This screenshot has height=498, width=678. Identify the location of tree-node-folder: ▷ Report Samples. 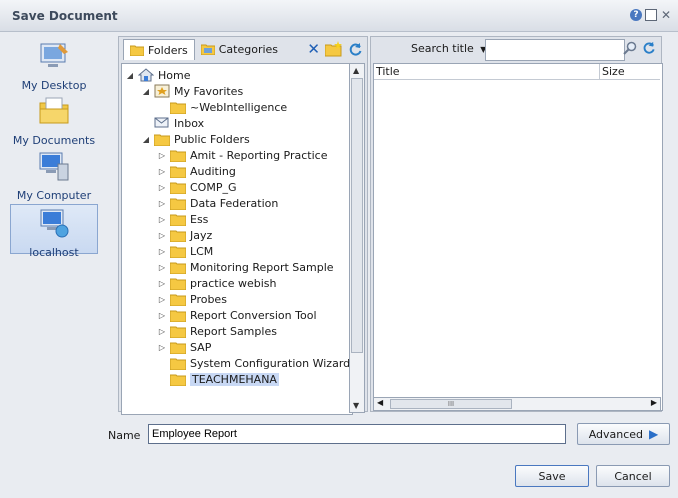
(217, 331).